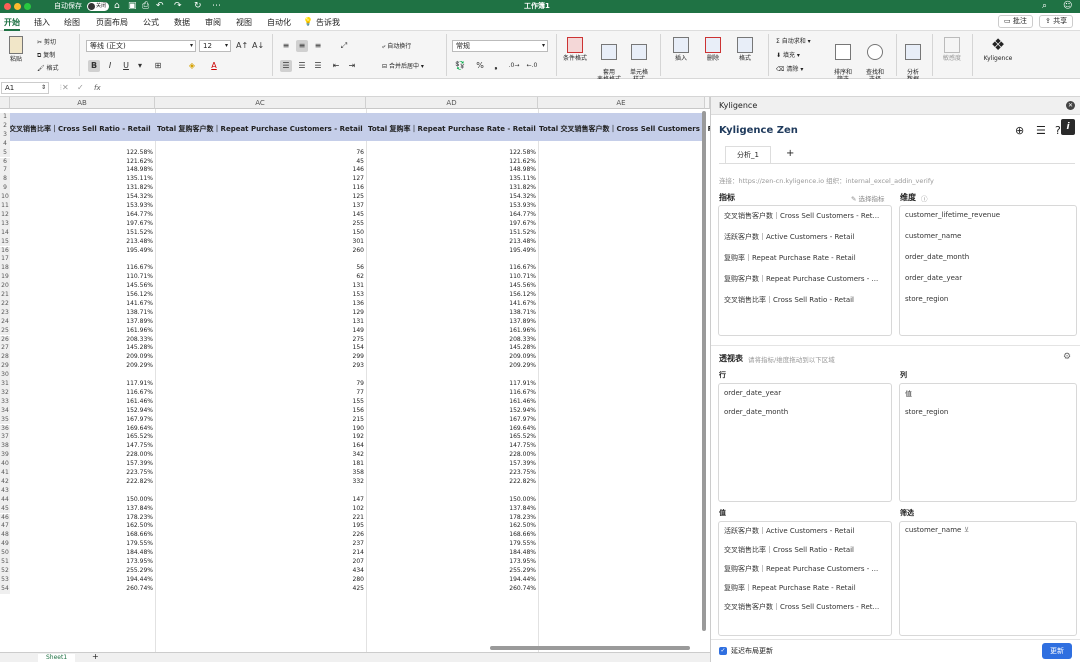 The width and height of the screenshot is (1080, 662). What do you see at coordinates (460, 66) in the screenshot?
I see `currency-icon: 💱` at bounding box center [460, 66].